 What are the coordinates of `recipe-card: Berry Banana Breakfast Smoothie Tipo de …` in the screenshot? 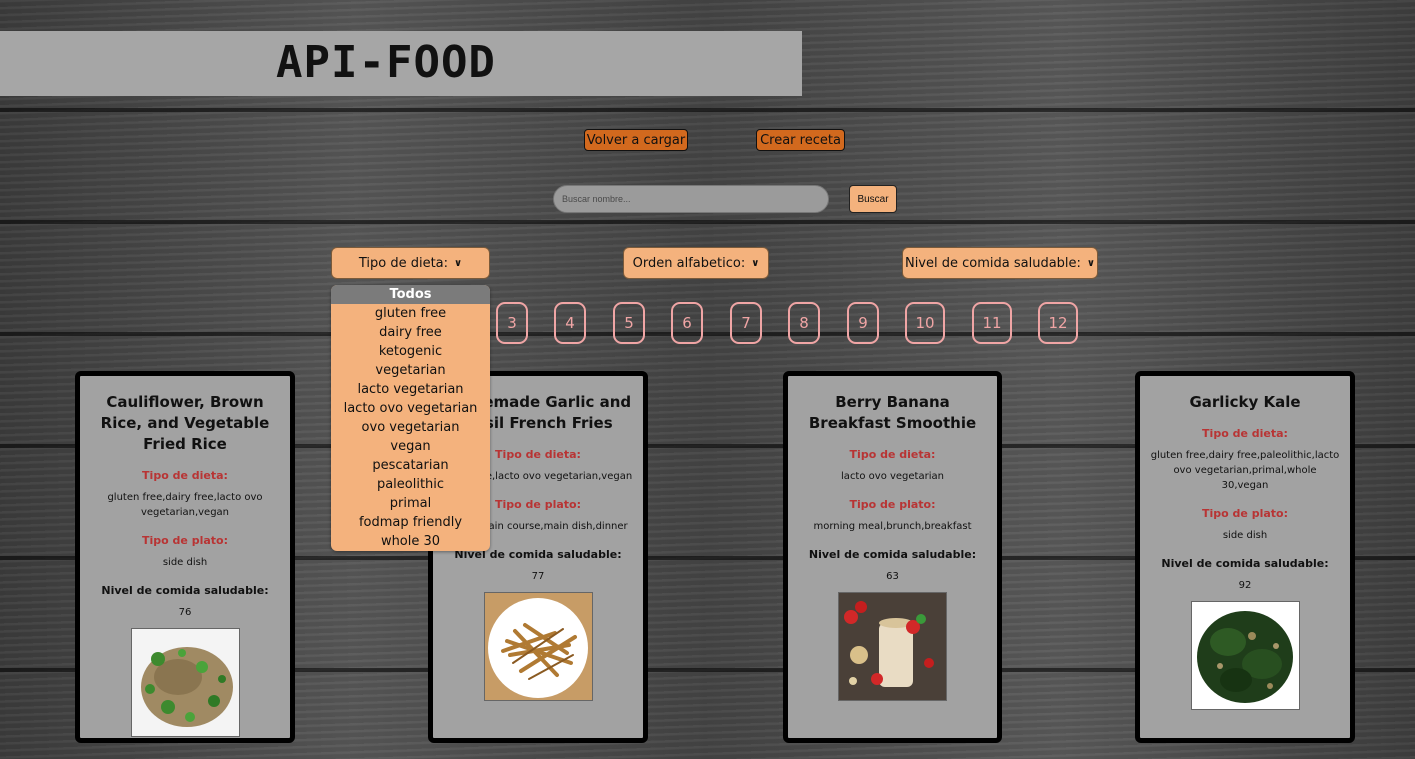 It's located at (892, 557).